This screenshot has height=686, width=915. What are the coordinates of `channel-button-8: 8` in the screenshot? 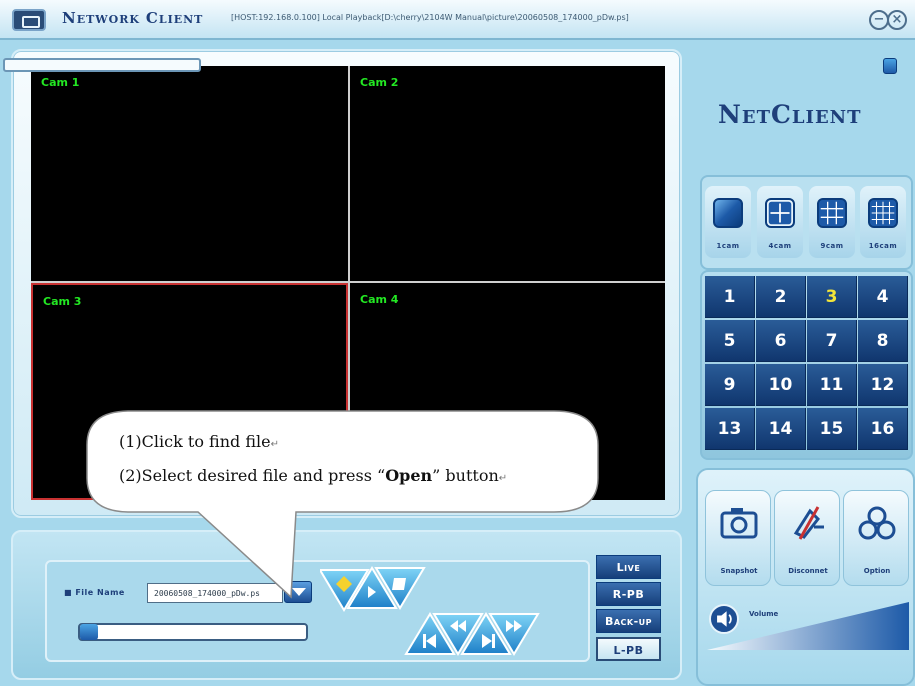 It's located at (883, 341).